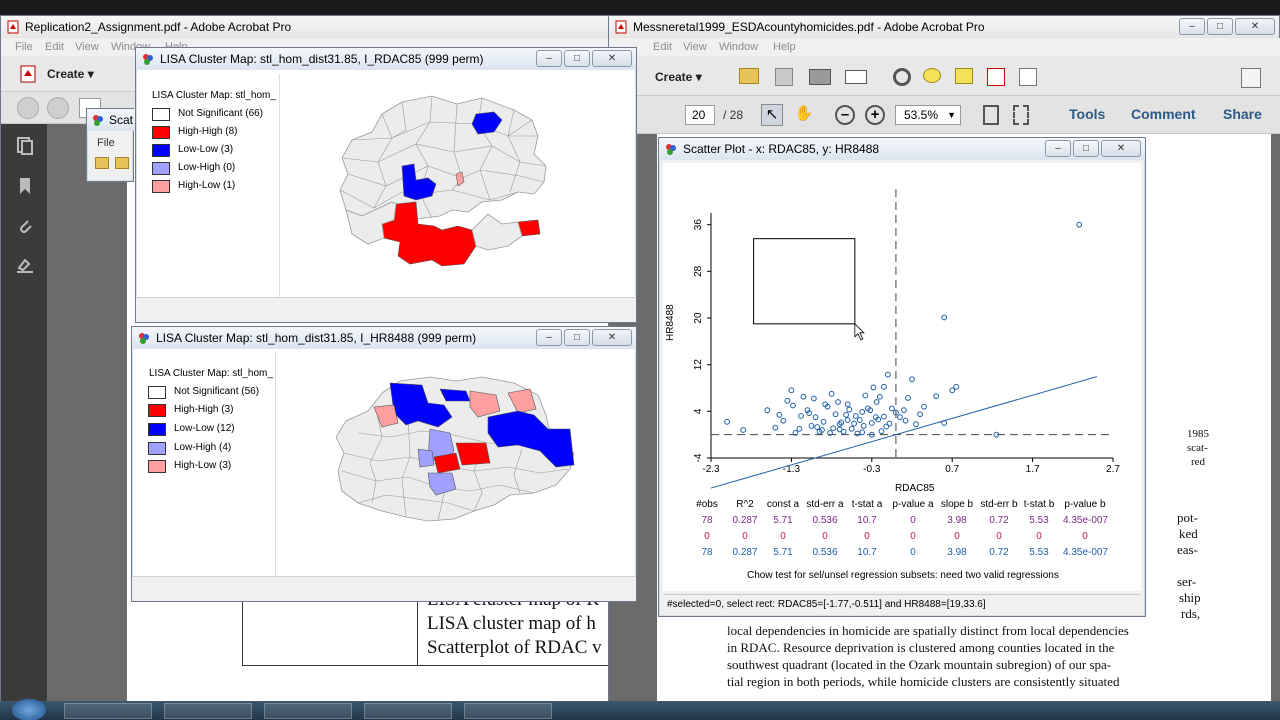 This screenshot has width=1280, height=720. I want to click on menu-window: Window, so click(738, 47).